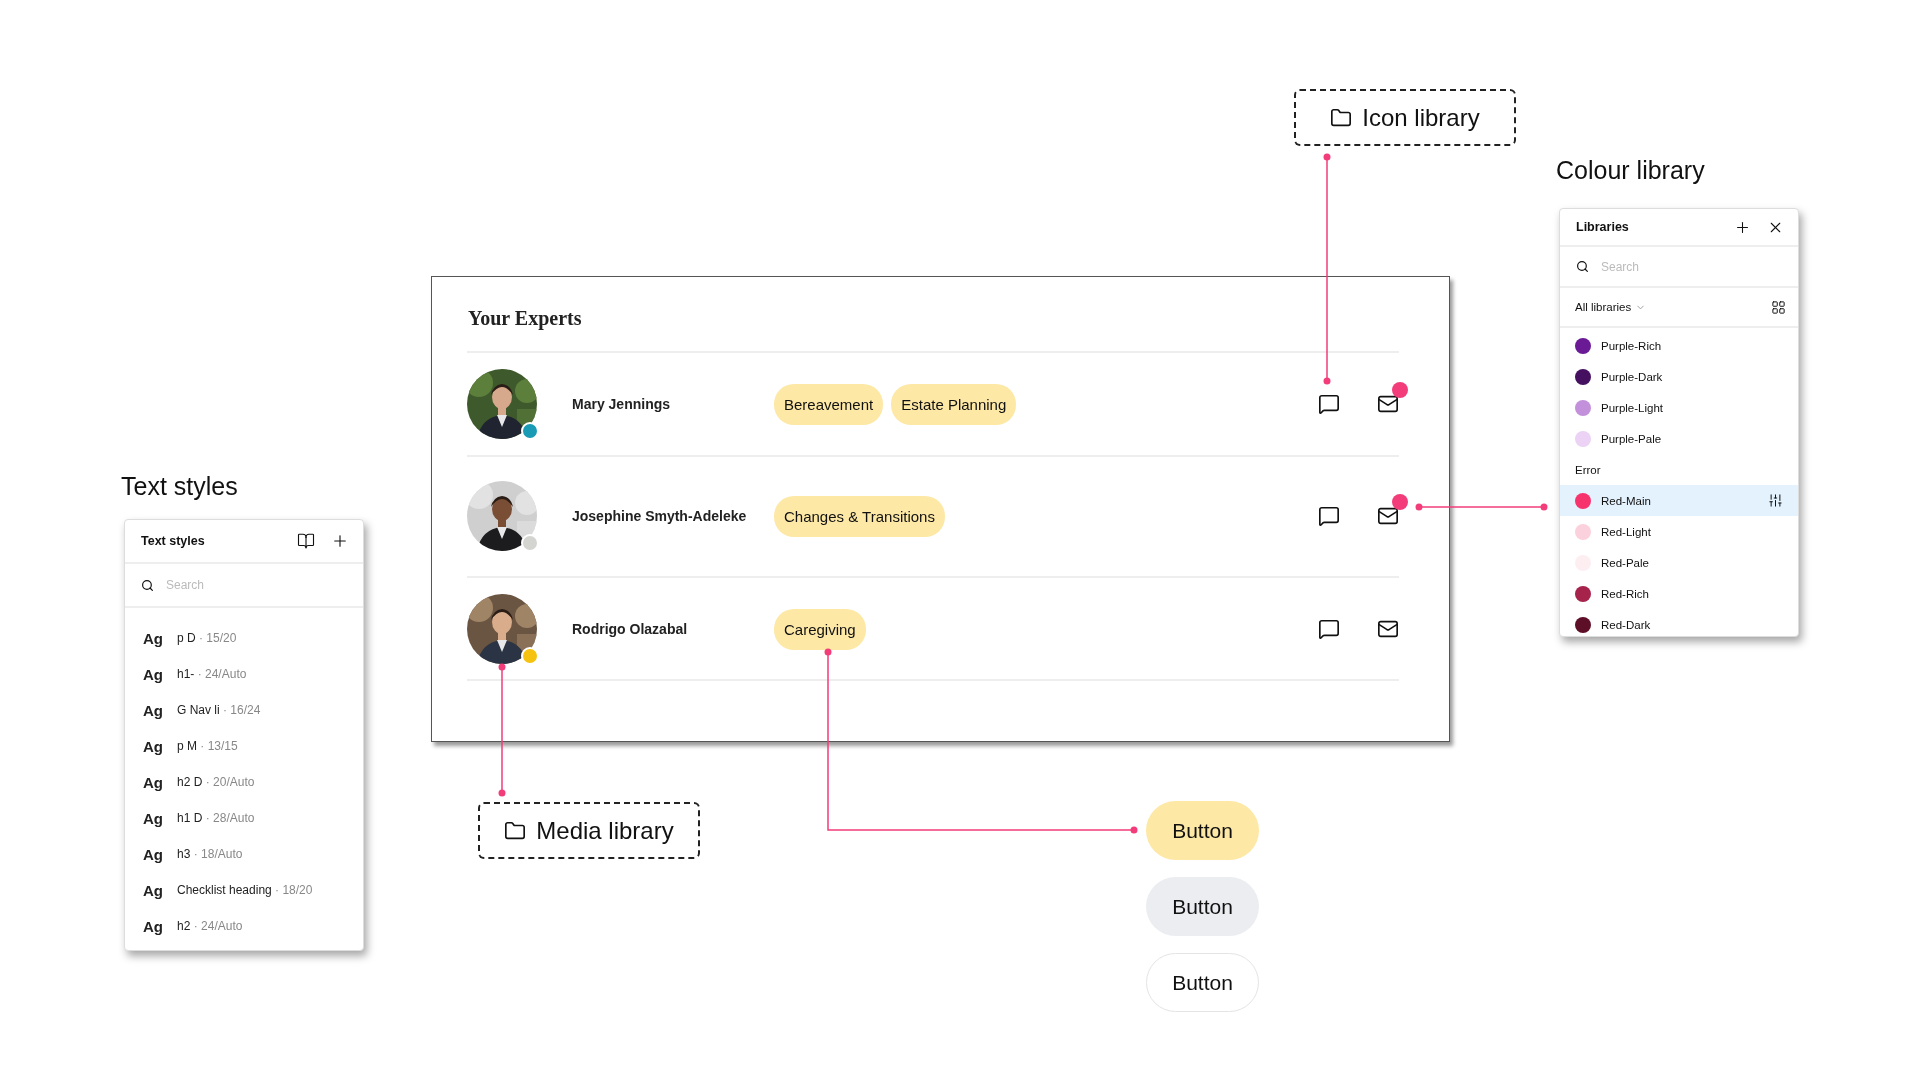  I want to click on style-name: h2 D · 20/Auto, so click(216, 782).